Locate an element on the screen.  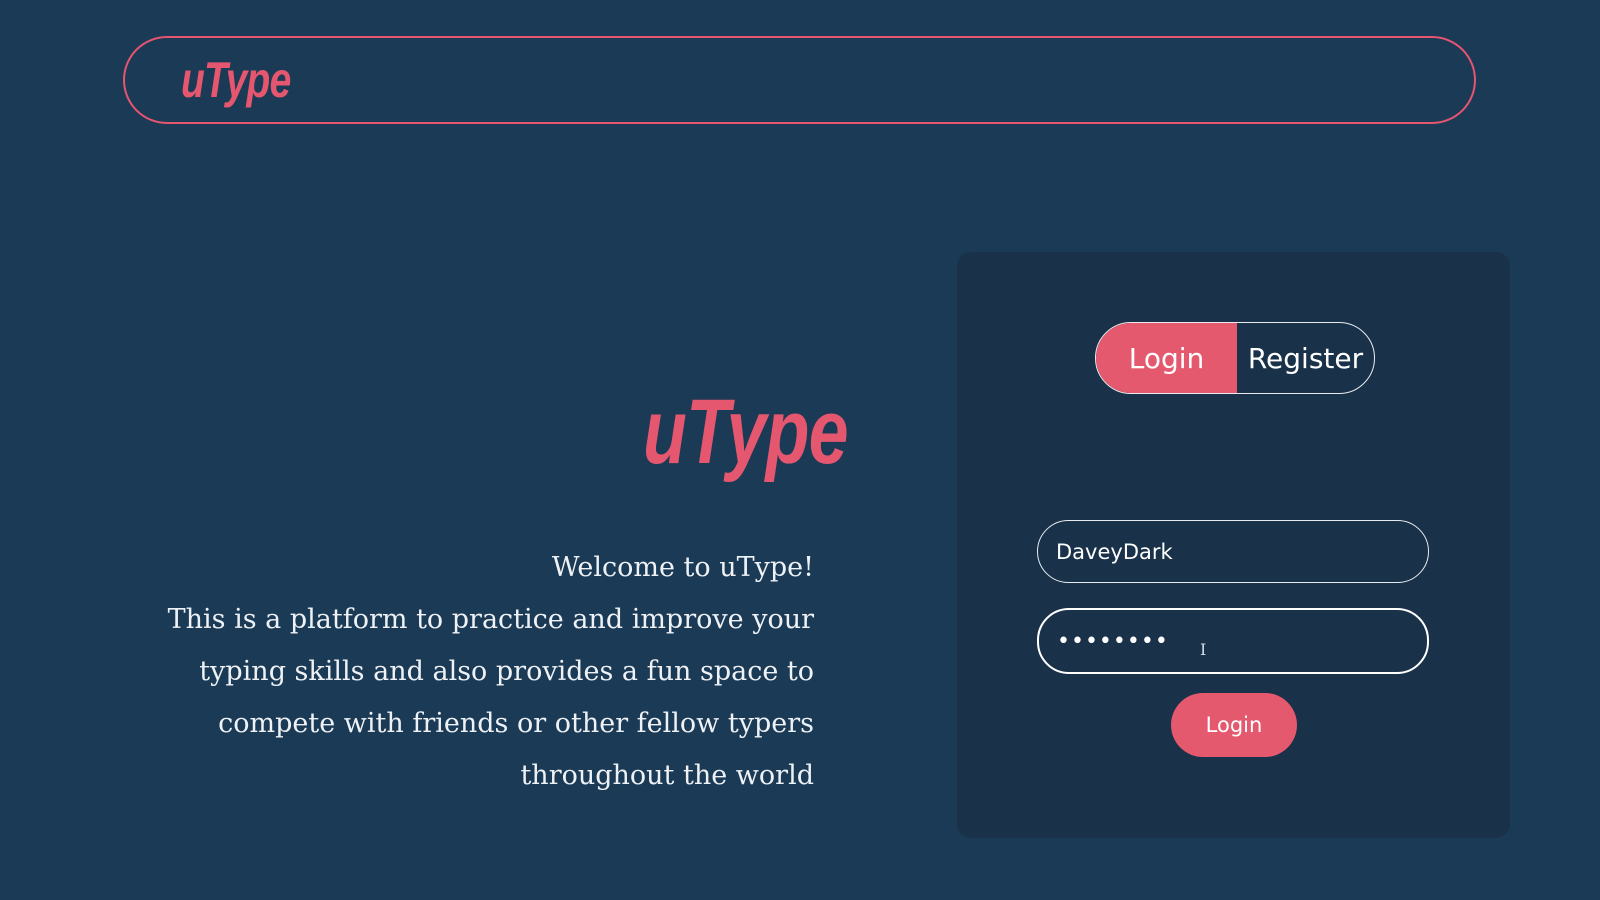
navbar-logo: uType is located at coordinates (236, 80).